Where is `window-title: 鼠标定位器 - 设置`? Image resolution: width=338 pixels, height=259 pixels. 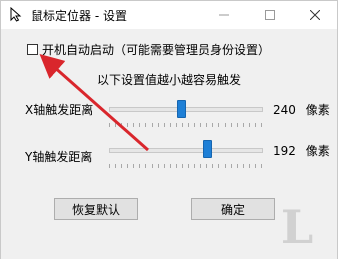
window-title: 鼠标定位器 - 设置 is located at coordinates (79, 16).